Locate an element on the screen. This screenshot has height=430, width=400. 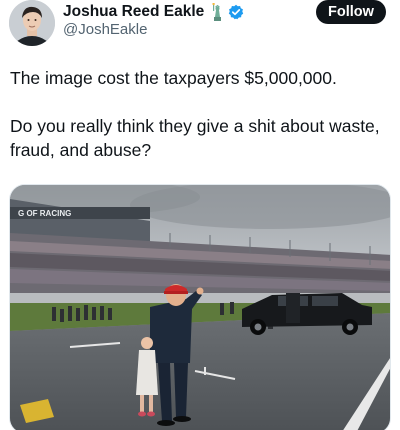
verified-badge-icon is located at coordinates (236, 12).